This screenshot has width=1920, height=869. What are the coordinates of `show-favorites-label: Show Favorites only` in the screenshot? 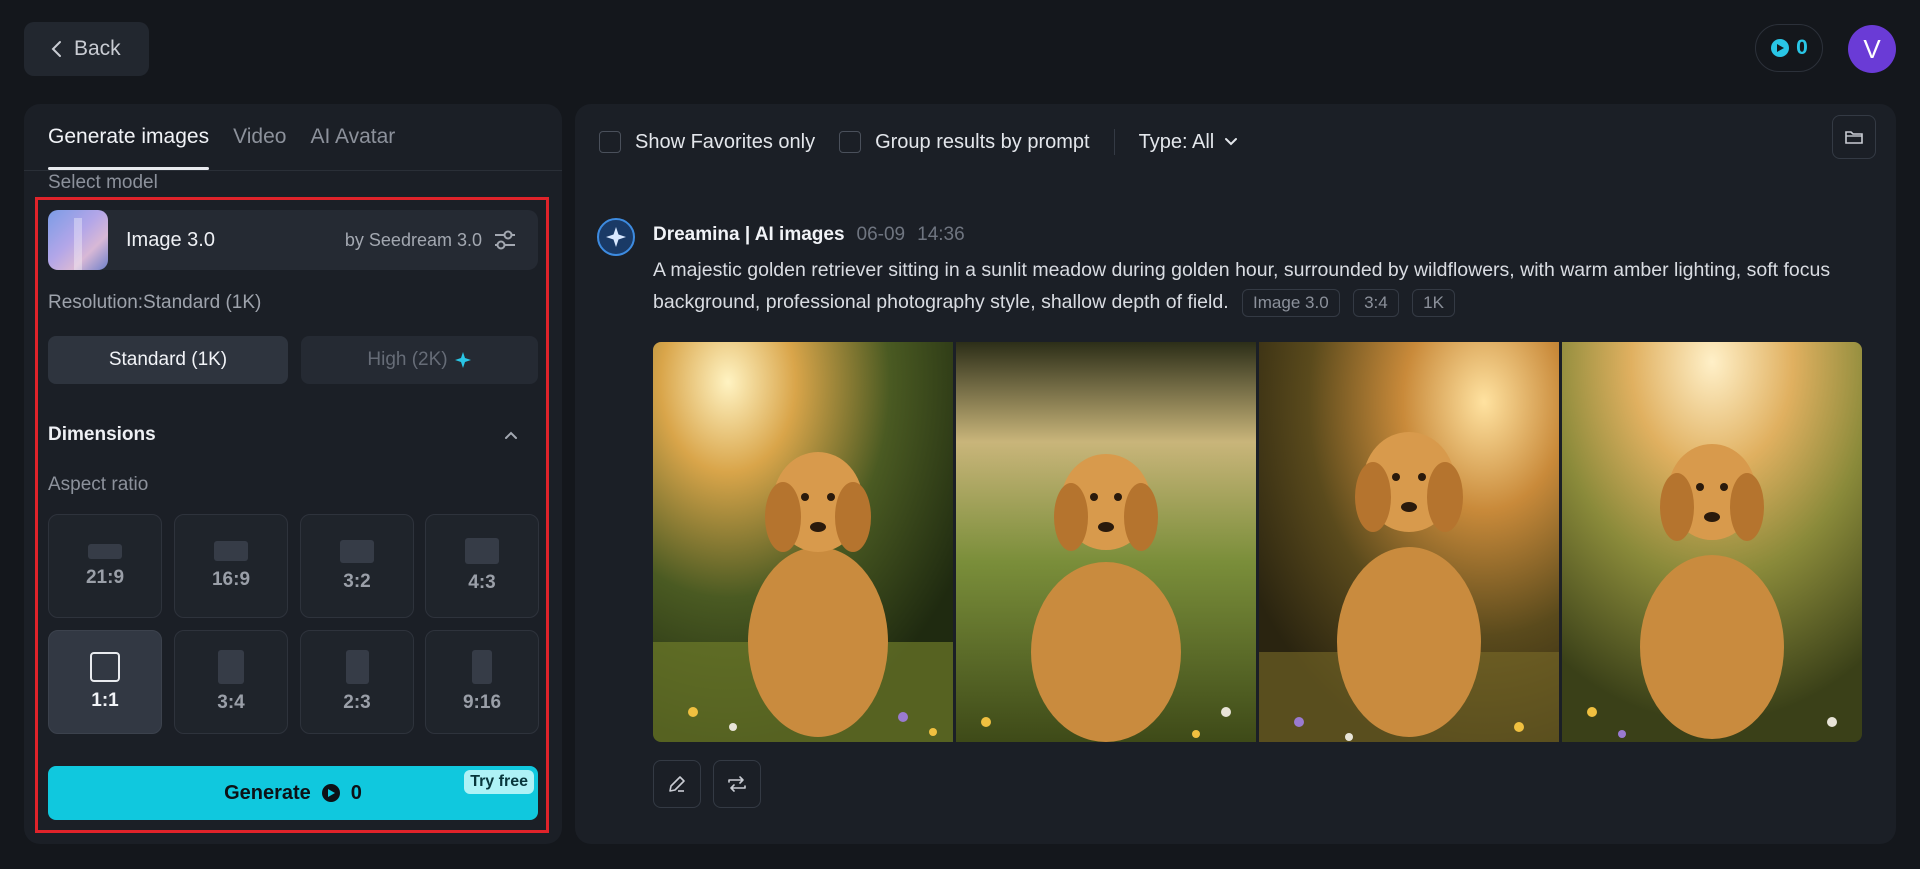 It's located at (725, 142).